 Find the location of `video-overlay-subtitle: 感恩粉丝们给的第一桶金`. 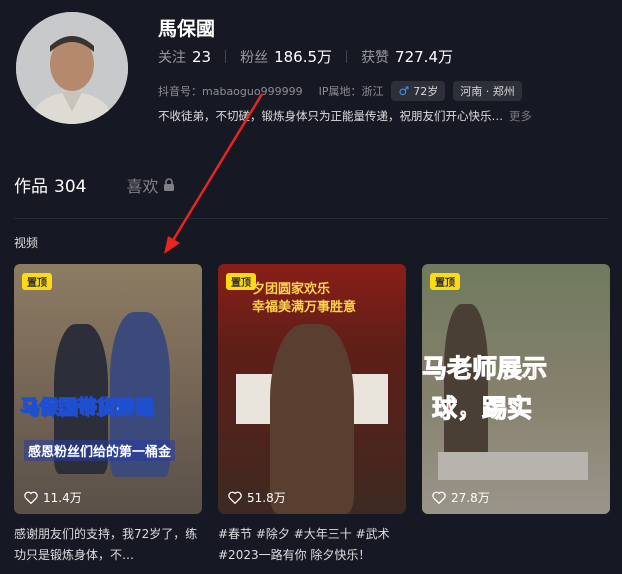

video-overlay-subtitle: 感恩粉丝们给的第一桶金 is located at coordinates (100, 450).